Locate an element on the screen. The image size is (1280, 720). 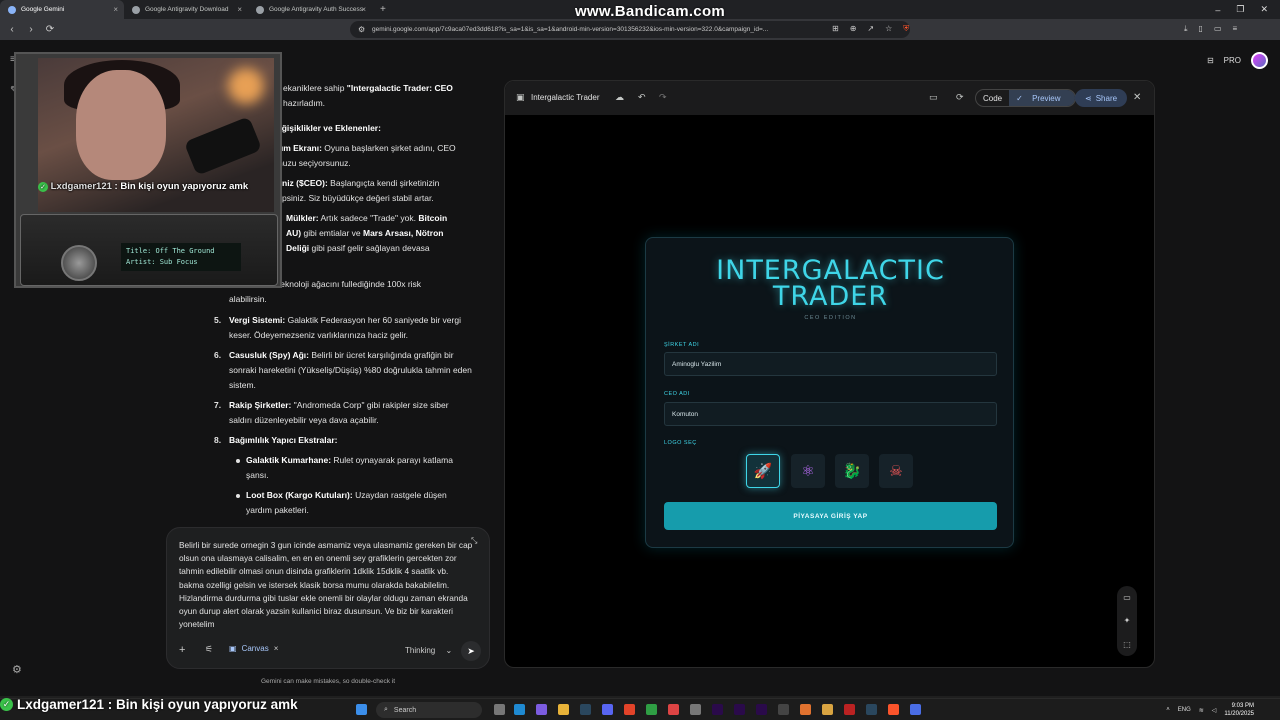
logo-option-skull: ☠ is located at coordinates (896, 471).